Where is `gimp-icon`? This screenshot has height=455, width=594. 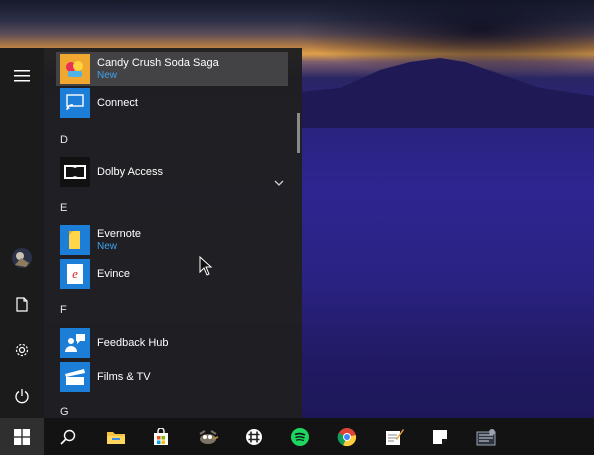 gimp-icon is located at coordinates (208, 436).